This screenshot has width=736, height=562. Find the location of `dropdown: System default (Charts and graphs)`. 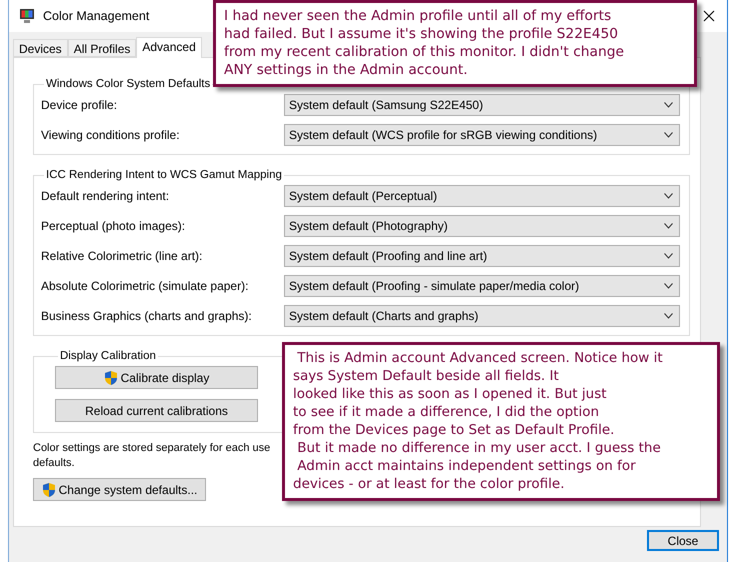

dropdown: System default (Charts and graphs) is located at coordinates (482, 316).